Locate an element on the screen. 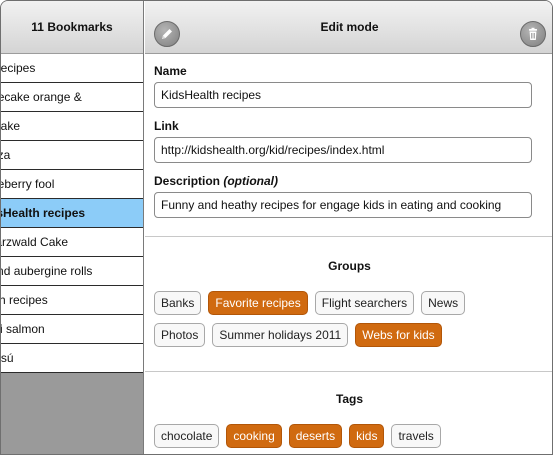 This screenshot has height=455, width=553. bookmark-item: Cake is located at coordinates (72, 126).